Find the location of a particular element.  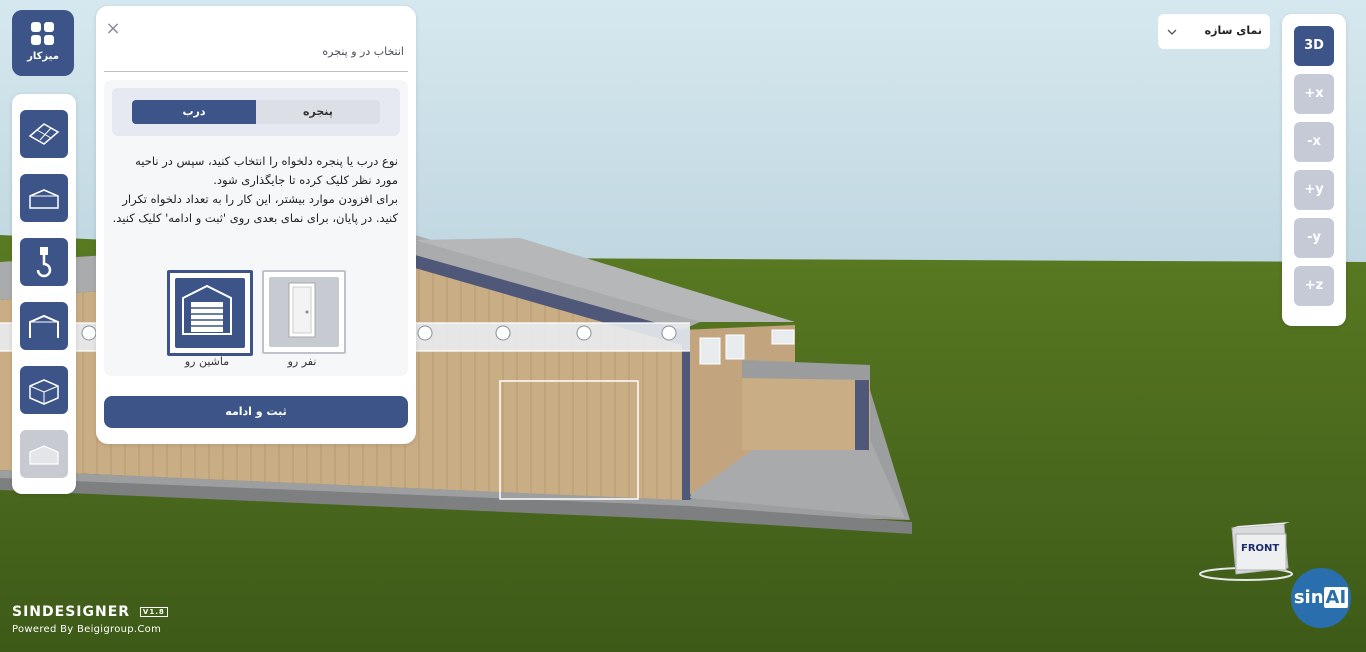

divider is located at coordinates (256, 71).